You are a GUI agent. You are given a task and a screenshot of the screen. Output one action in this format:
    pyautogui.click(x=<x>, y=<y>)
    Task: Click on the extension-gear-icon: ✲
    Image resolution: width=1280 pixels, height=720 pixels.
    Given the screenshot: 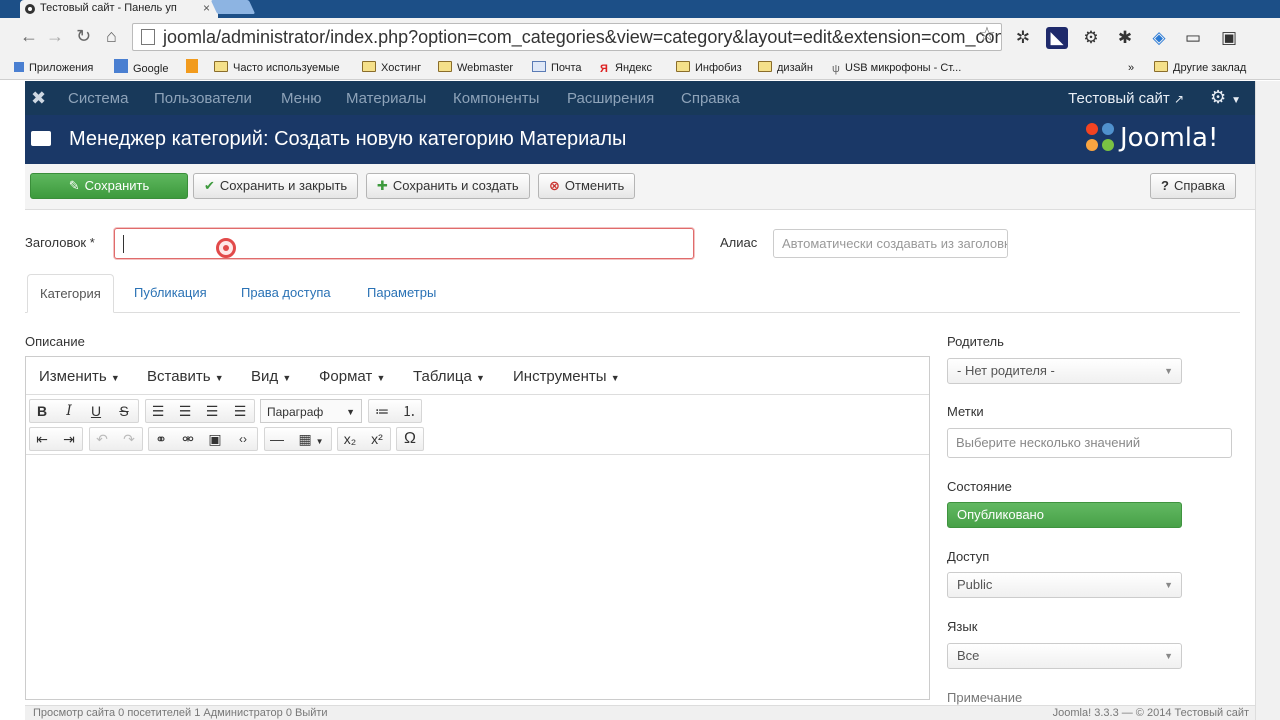 What is the action you would take?
    pyautogui.click(x=1023, y=38)
    